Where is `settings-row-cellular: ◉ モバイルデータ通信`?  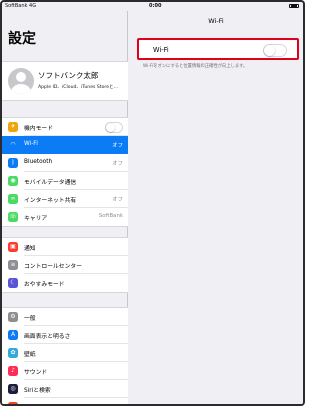 settings-row-cellular: ◉ モバイルデータ通信 is located at coordinates (65, 181).